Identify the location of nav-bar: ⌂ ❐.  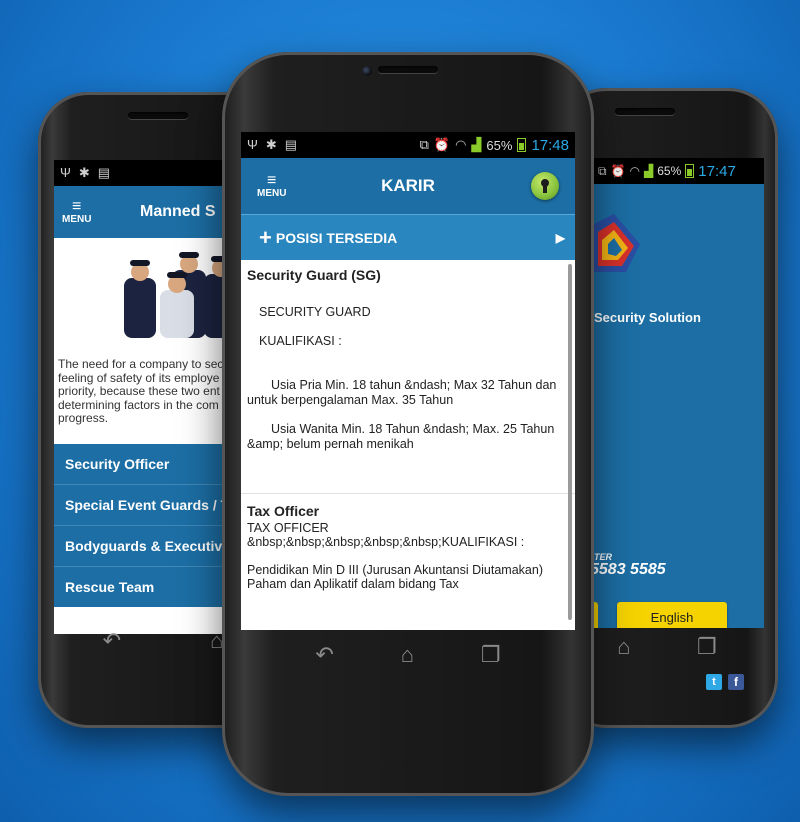
(667, 647).